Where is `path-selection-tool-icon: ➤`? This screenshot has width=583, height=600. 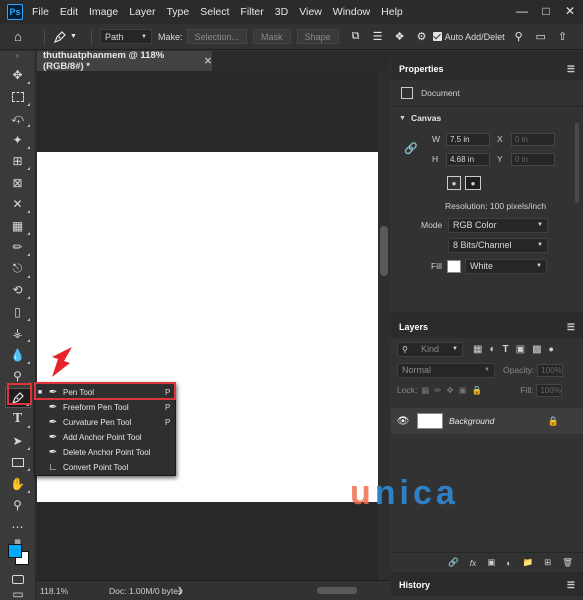
path-selection-tool-icon: ➤ is located at coordinates (18, 441).